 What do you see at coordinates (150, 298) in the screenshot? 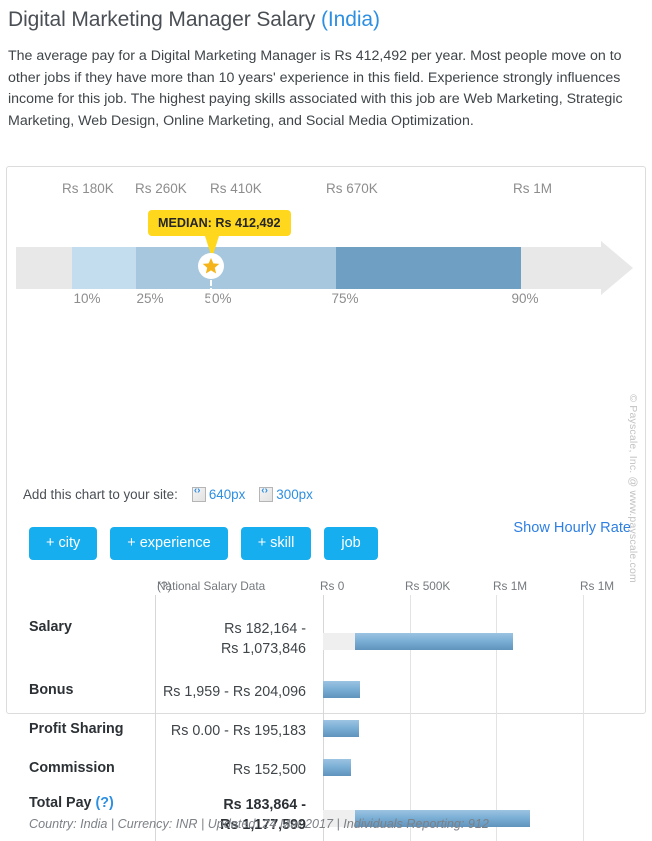
I see `percentile-tick-25: 25%` at bounding box center [150, 298].